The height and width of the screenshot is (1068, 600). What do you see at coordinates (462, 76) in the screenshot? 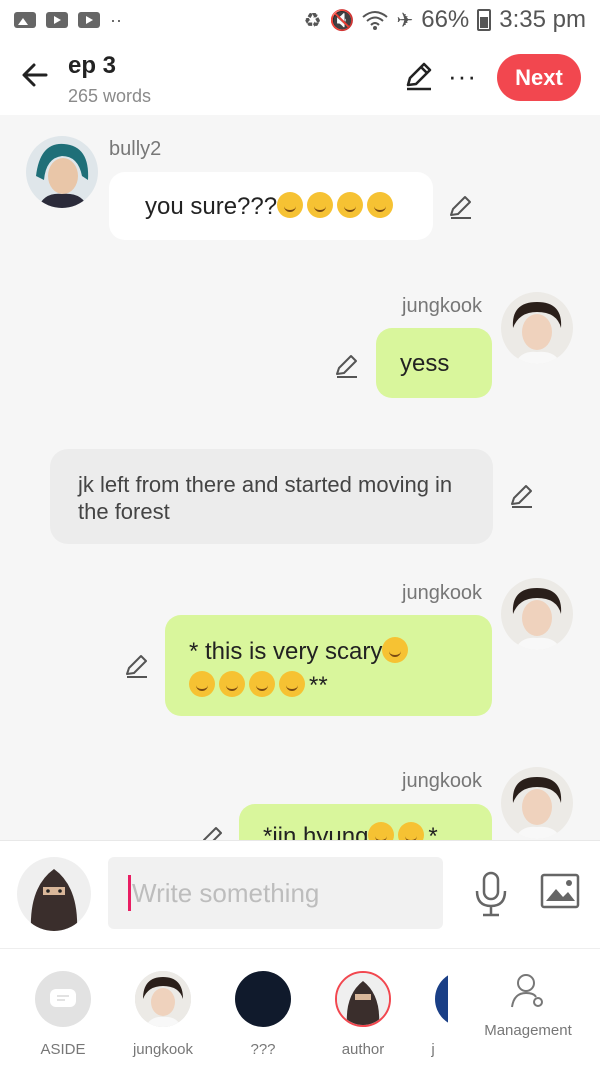
I see `more-options-icon: ···` at bounding box center [462, 76].